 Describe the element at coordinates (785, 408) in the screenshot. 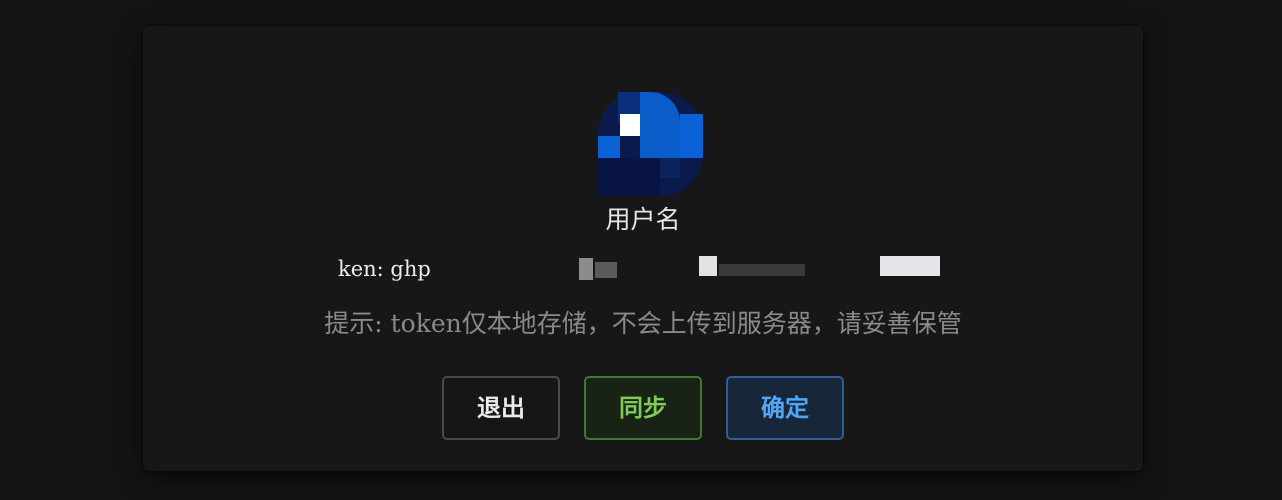

I see `confirm-button: 确定` at that location.